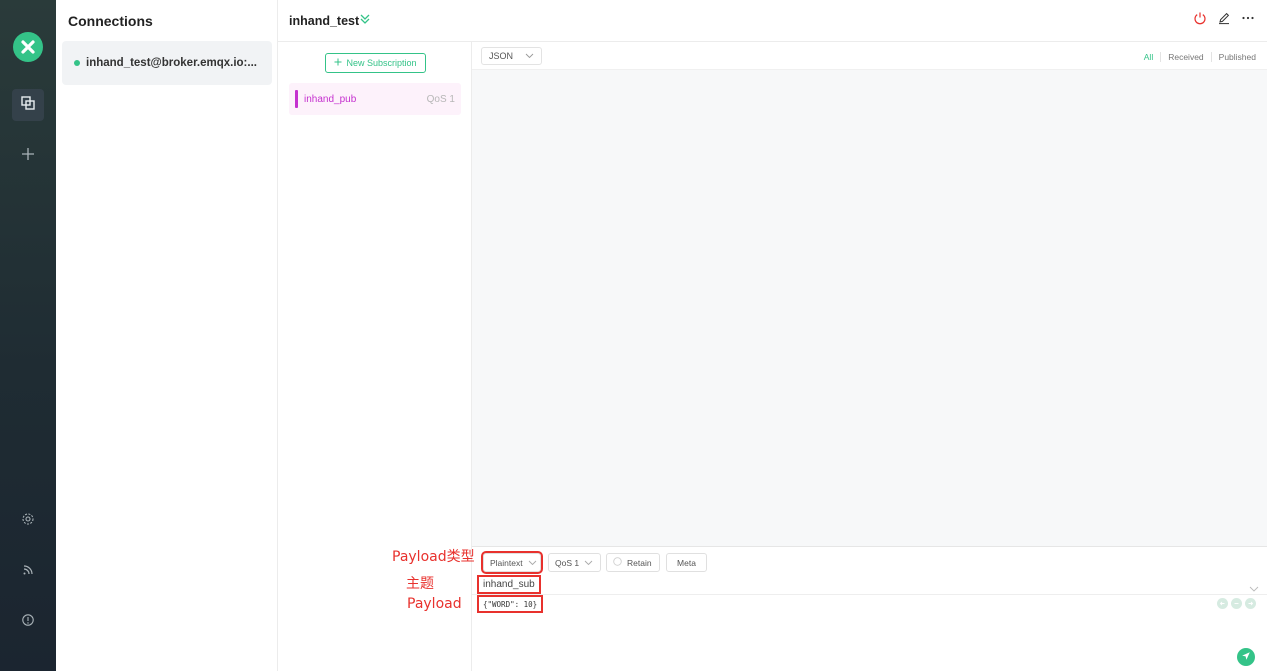  Describe the element at coordinates (617, 562) in the screenshot. I see `retain-radio-icon` at that location.